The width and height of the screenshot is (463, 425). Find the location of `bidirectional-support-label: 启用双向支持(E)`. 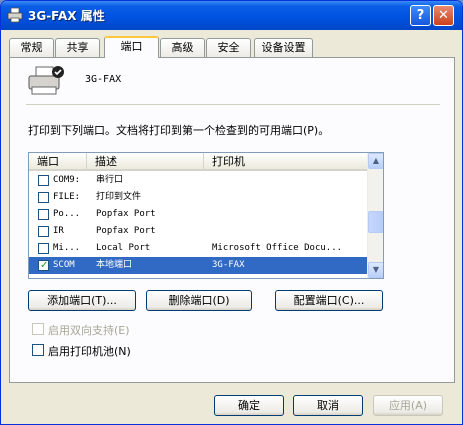

bidirectional-support-label: 启用双向支持(E) is located at coordinates (89, 330).